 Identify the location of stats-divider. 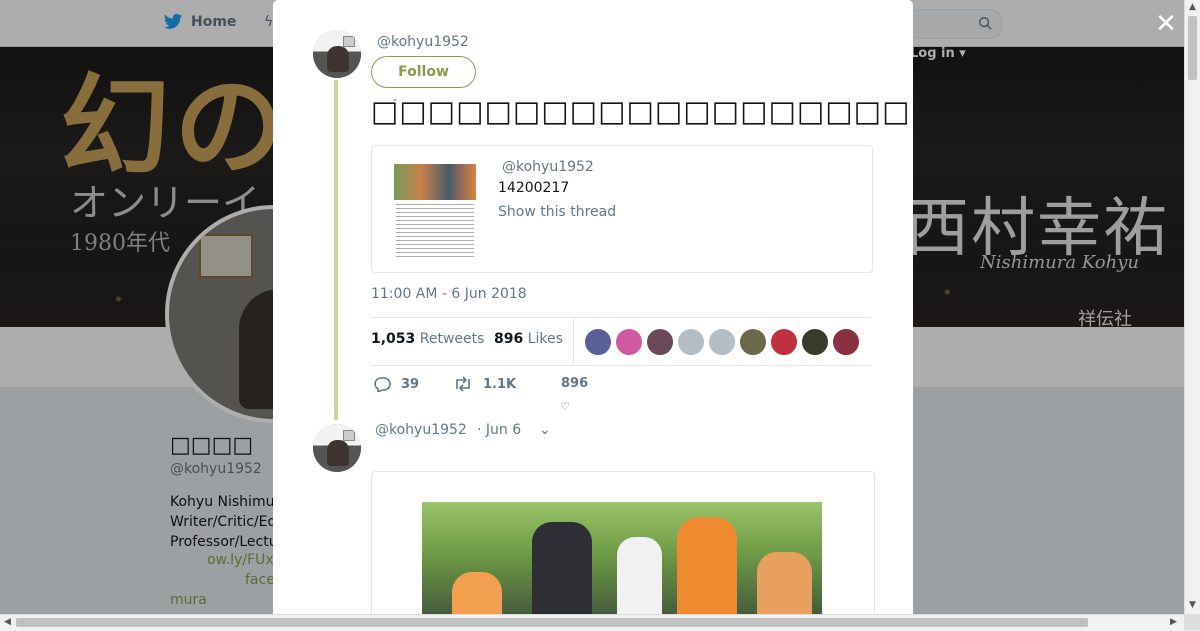
(573, 341).